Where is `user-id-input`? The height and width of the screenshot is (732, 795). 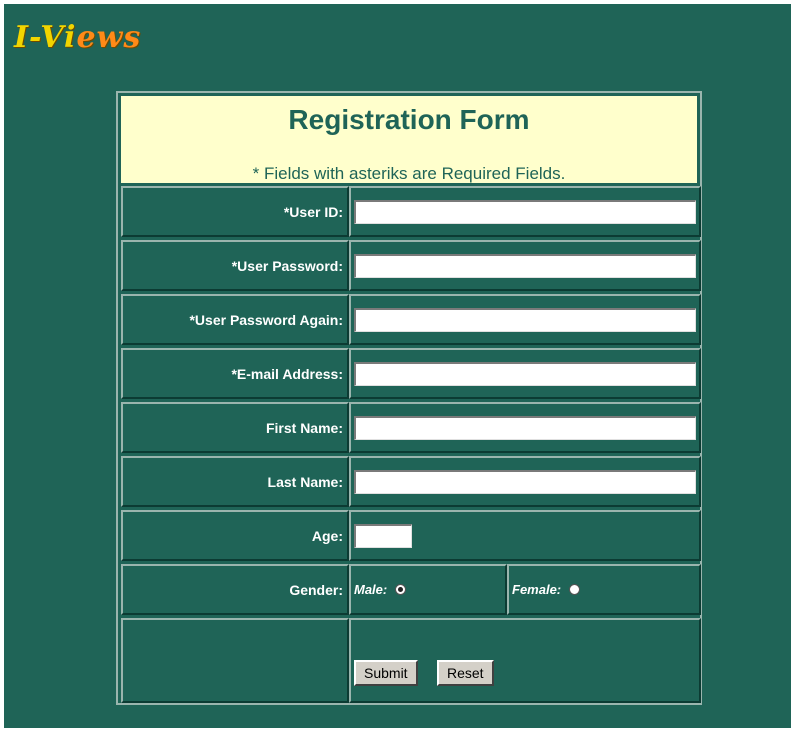
user-id-input is located at coordinates (525, 211).